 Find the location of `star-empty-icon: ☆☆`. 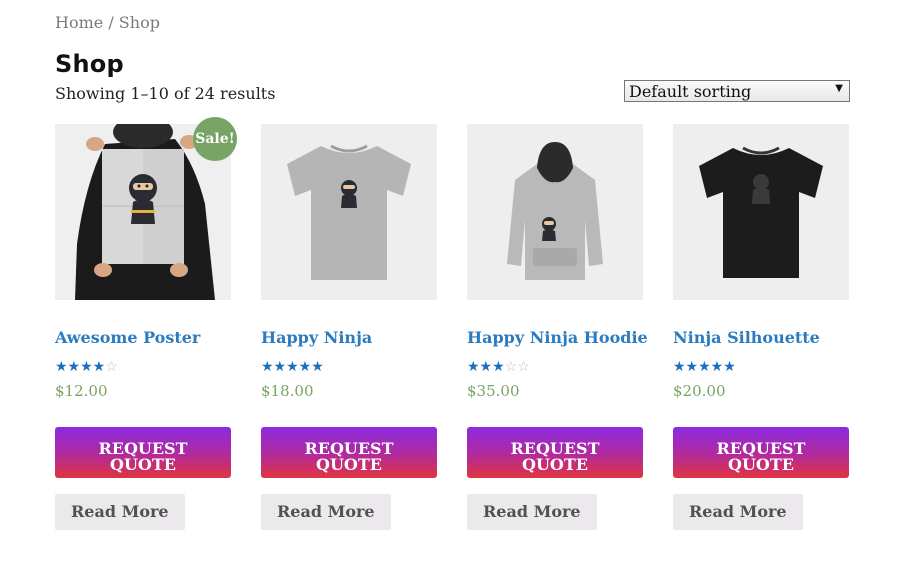

star-empty-icon: ☆☆ is located at coordinates (517, 367).